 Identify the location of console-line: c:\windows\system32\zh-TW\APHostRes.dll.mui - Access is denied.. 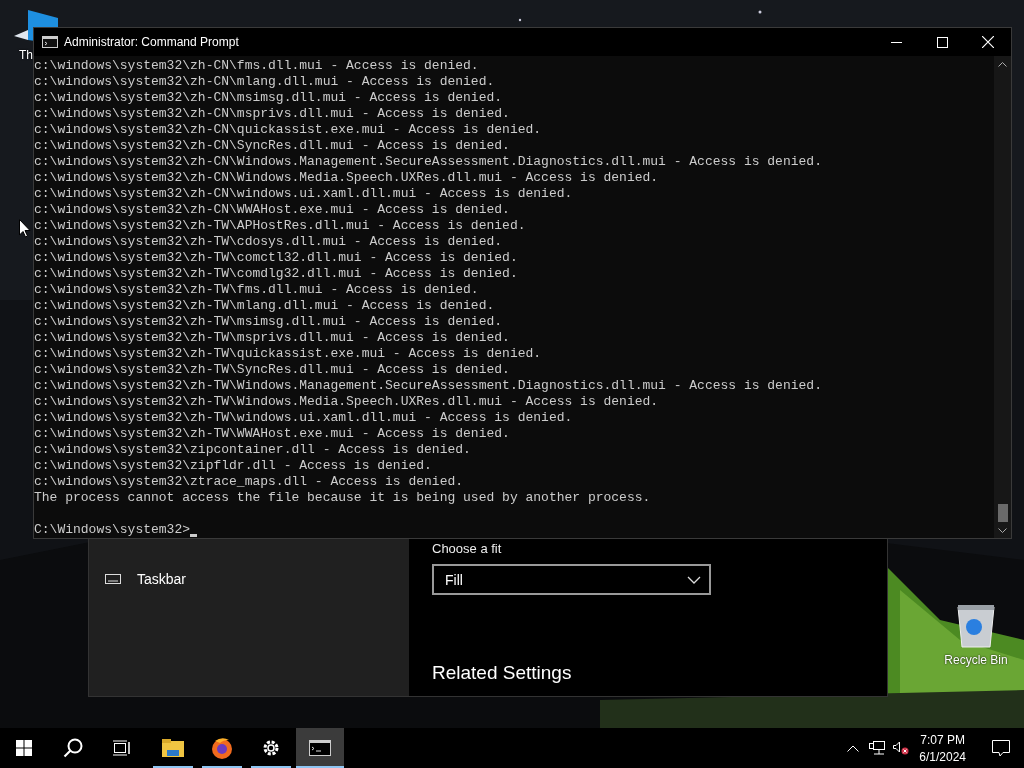
(280, 226).